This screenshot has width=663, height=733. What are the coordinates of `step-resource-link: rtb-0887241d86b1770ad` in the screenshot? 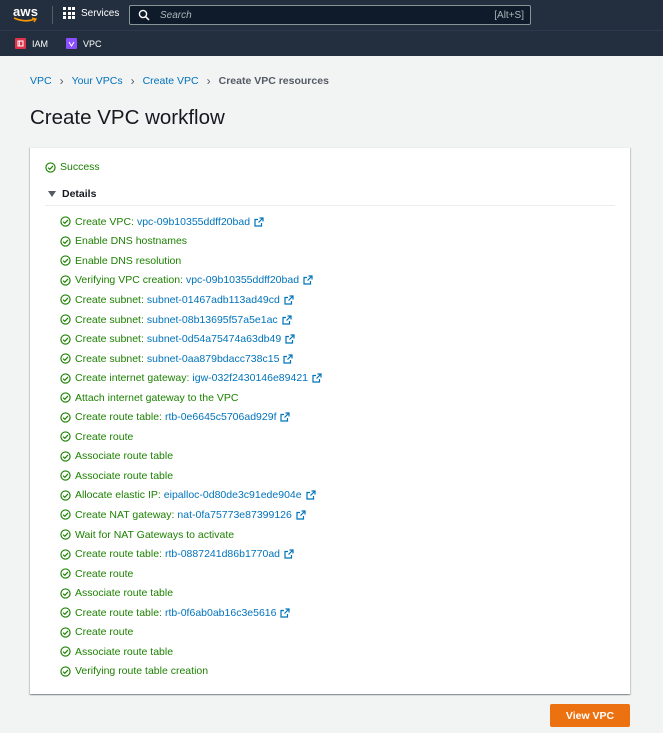 It's located at (222, 554).